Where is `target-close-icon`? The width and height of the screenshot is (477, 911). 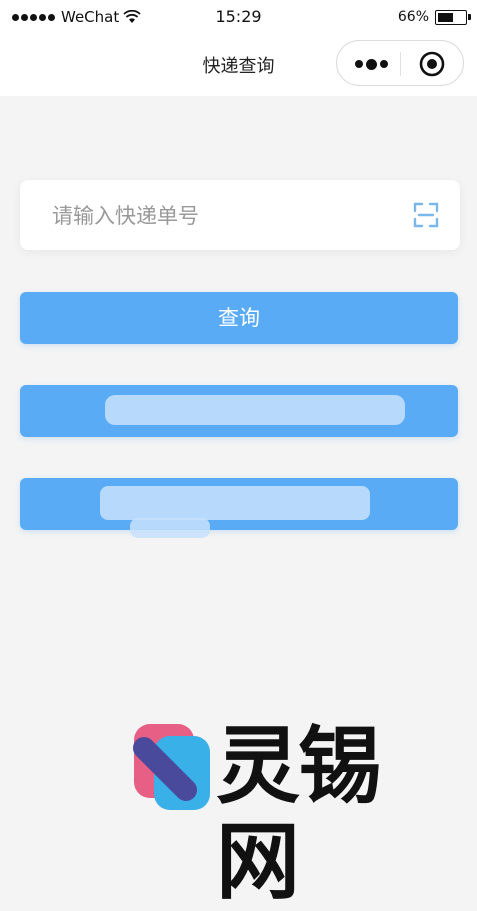
target-close-icon is located at coordinates (432, 64).